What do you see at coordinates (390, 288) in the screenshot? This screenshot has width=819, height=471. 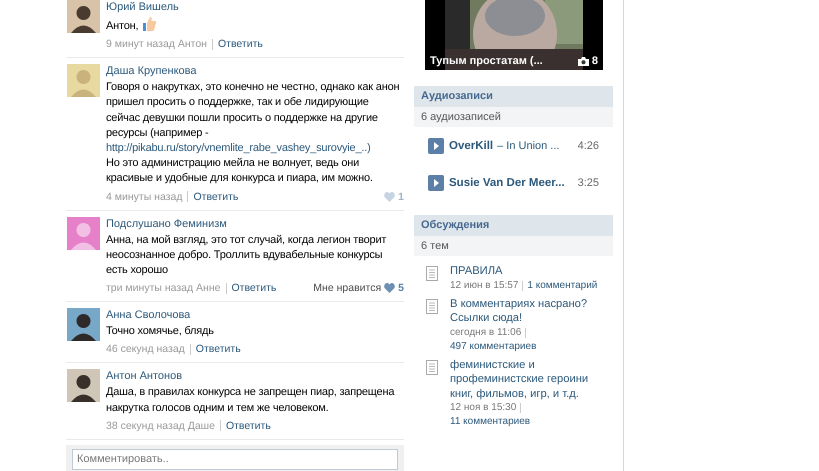 I see `heart-icon` at bounding box center [390, 288].